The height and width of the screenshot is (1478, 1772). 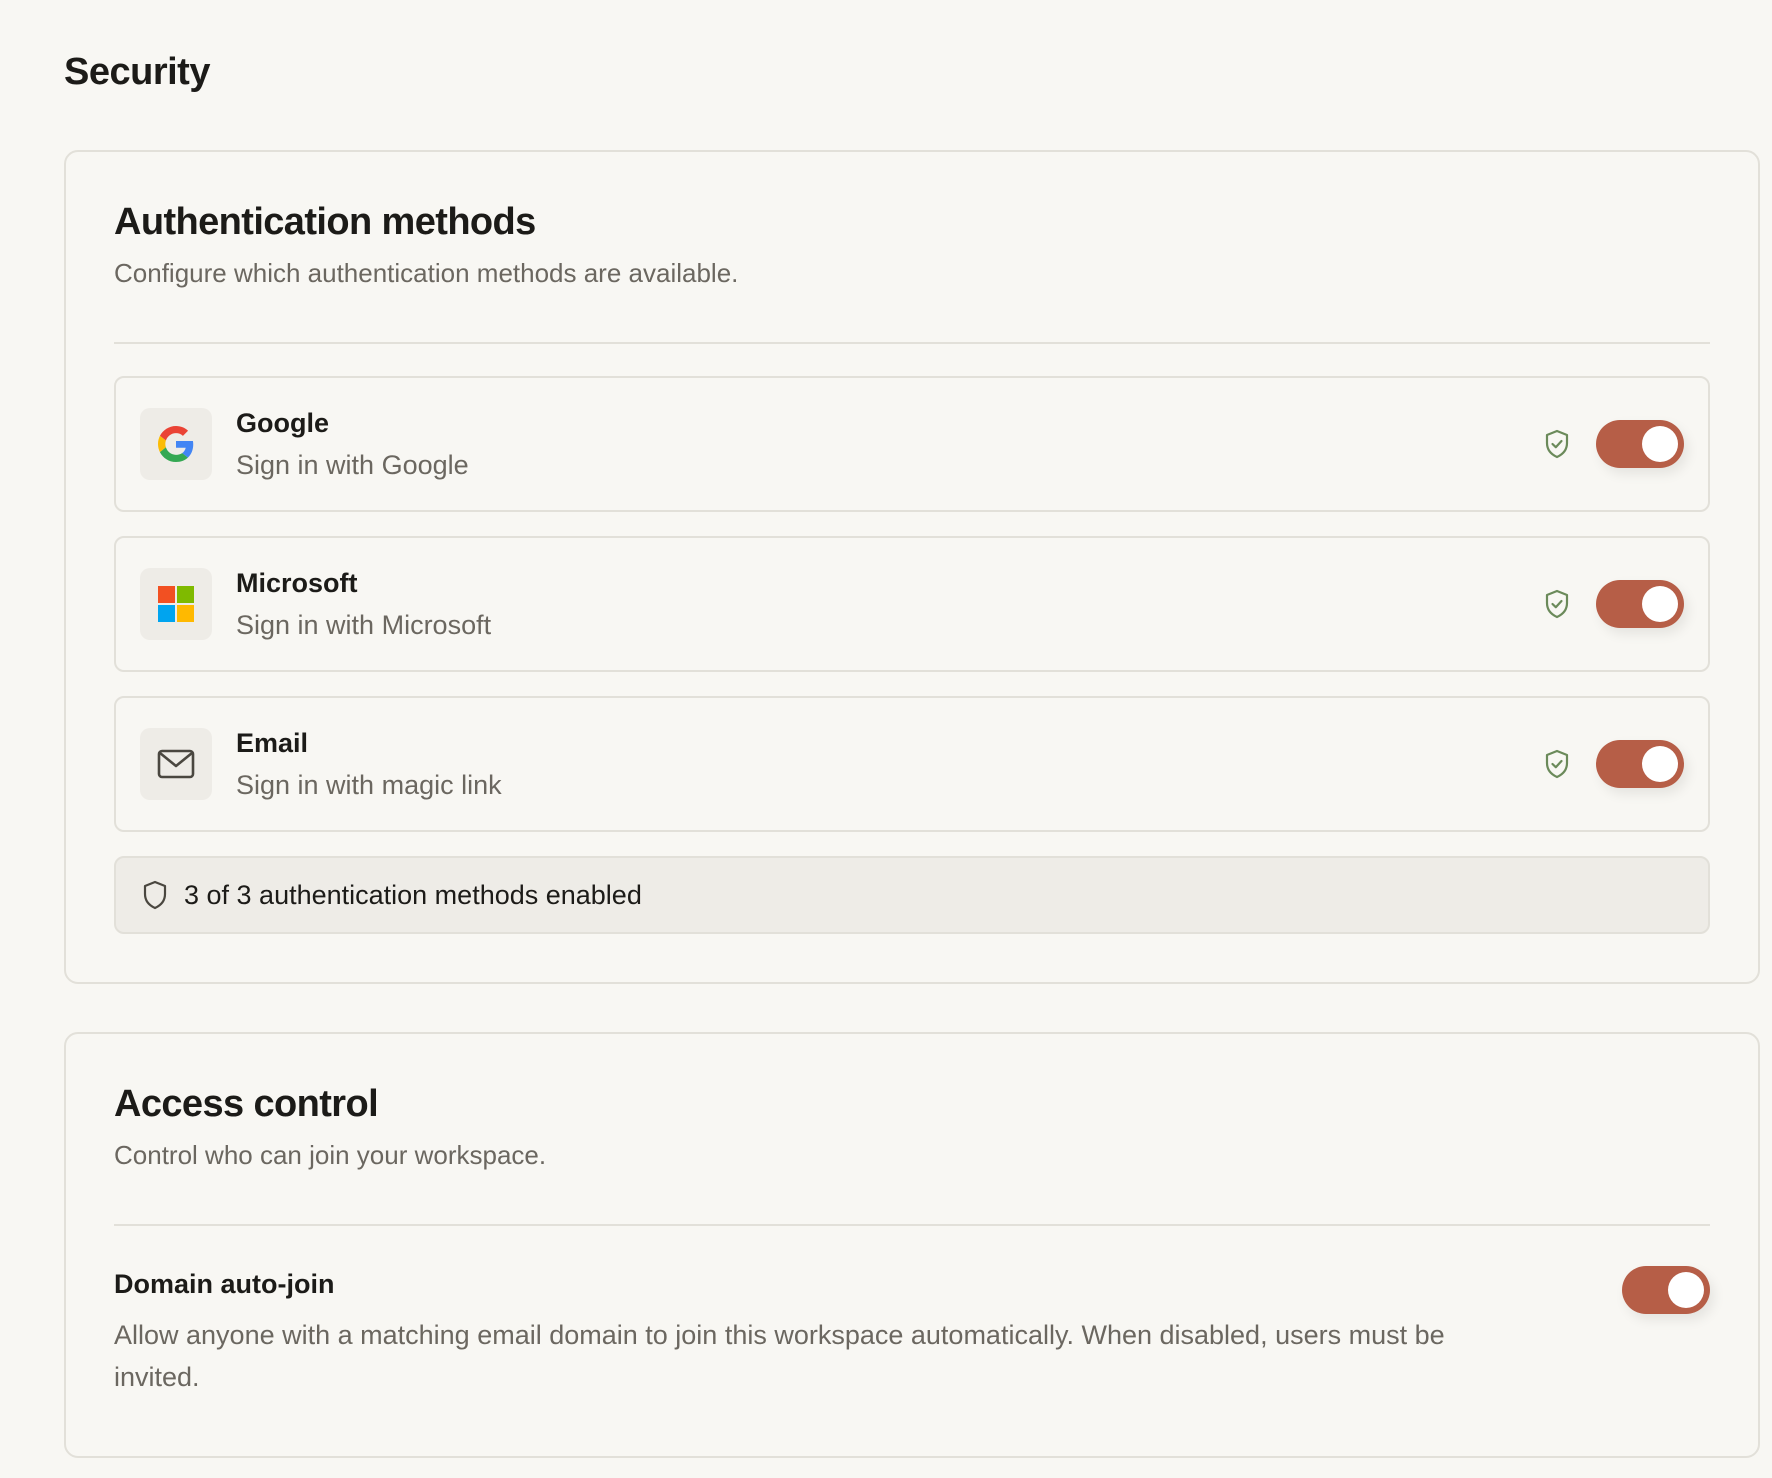 What do you see at coordinates (325, 222) in the screenshot?
I see `auth-methods-title: Authentication methods` at bounding box center [325, 222].